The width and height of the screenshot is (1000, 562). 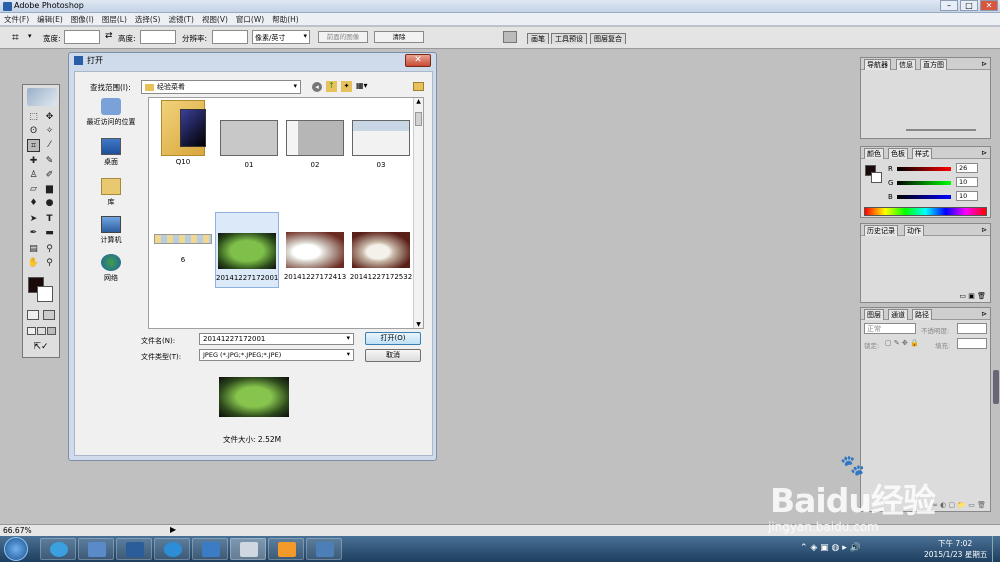 What do you see at coordinates (924, 197) in the screenshot?
I see `b-slider` at bounding box center [924, 197].